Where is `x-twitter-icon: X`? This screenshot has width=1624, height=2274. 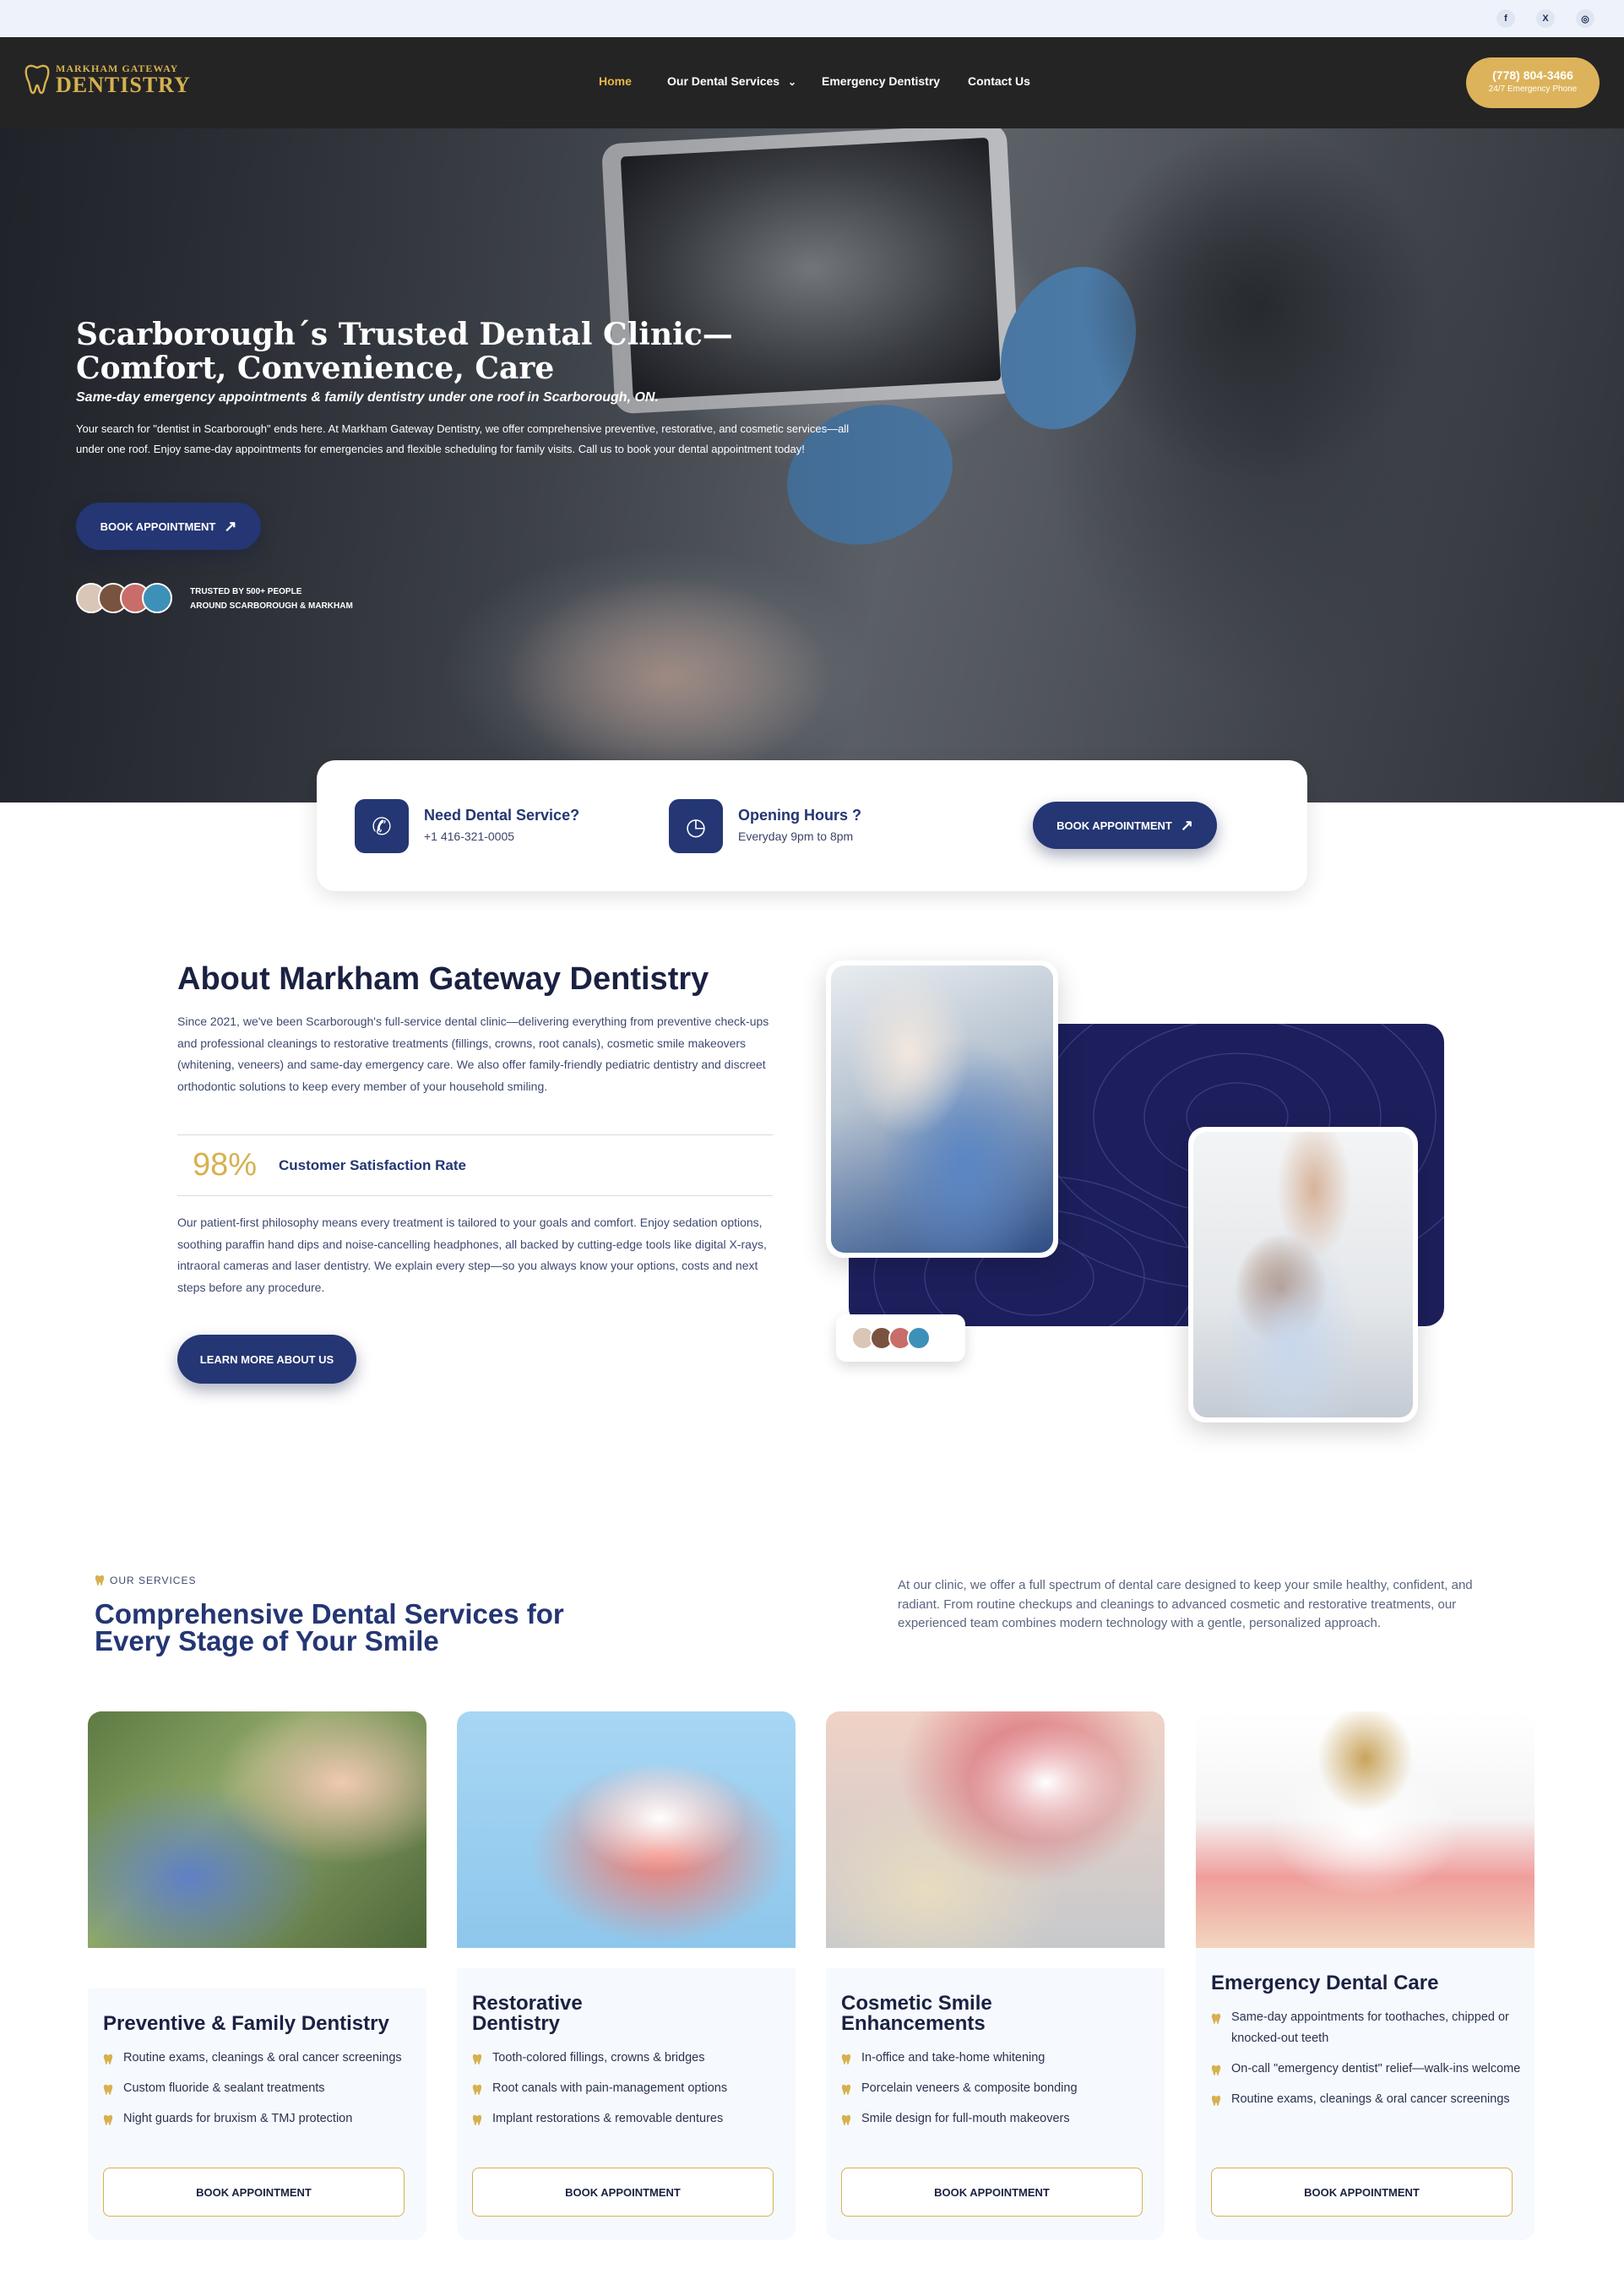
x-twitter-icon: X is located at coordinates (1545, 18).